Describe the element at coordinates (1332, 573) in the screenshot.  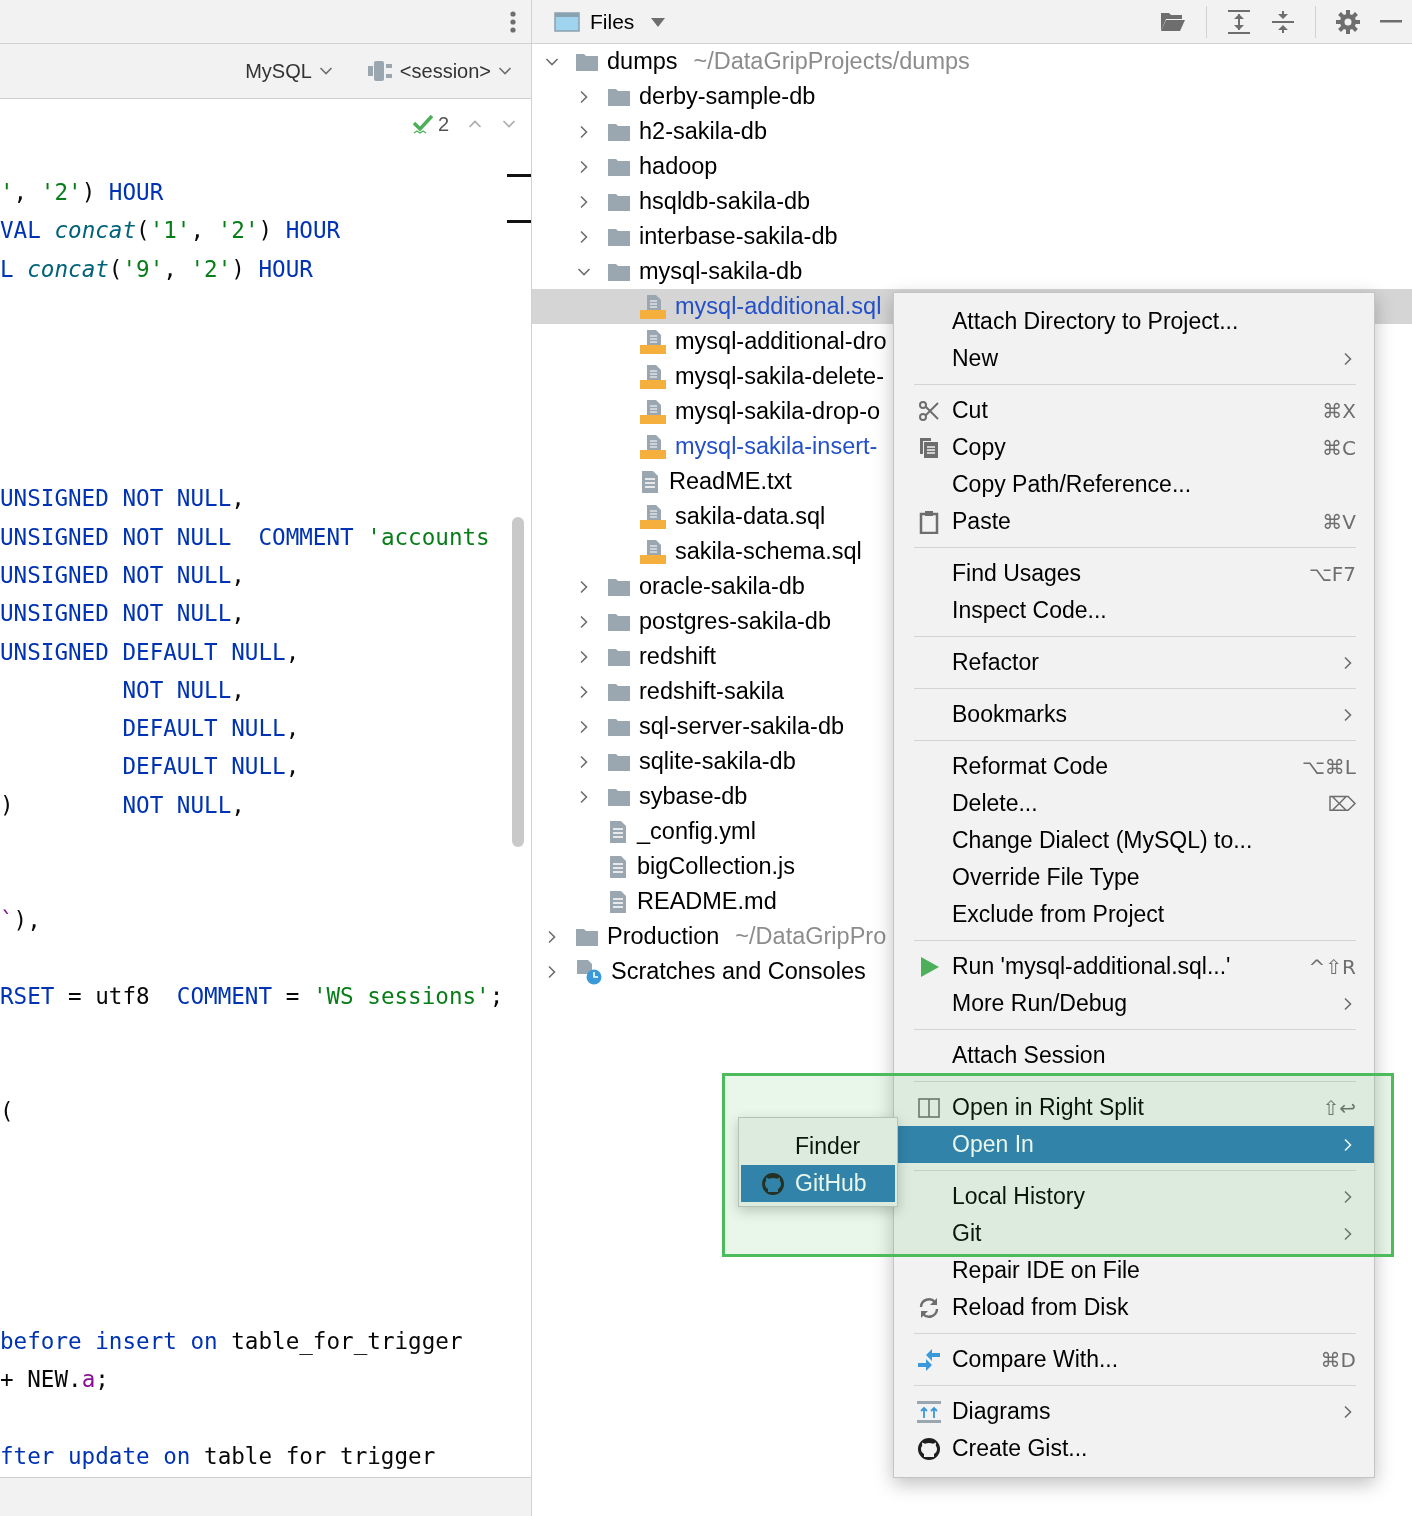
I see `shortcut-label: ⌥F7` at that location.